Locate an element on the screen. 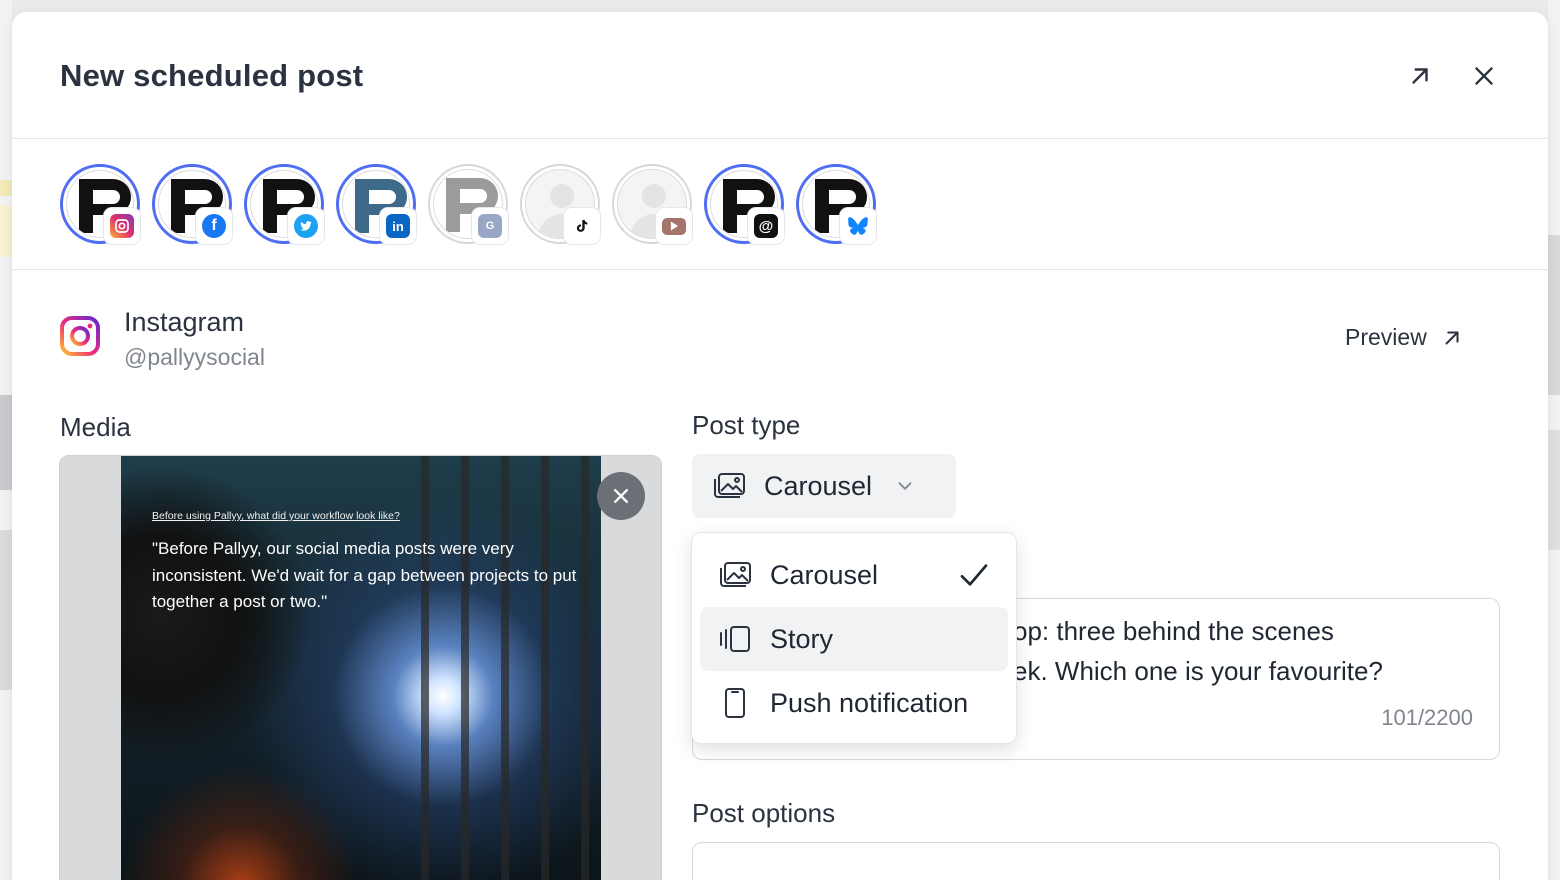 The image size is (1560, 880). background-app-right is located at coordinates (1554, 440).